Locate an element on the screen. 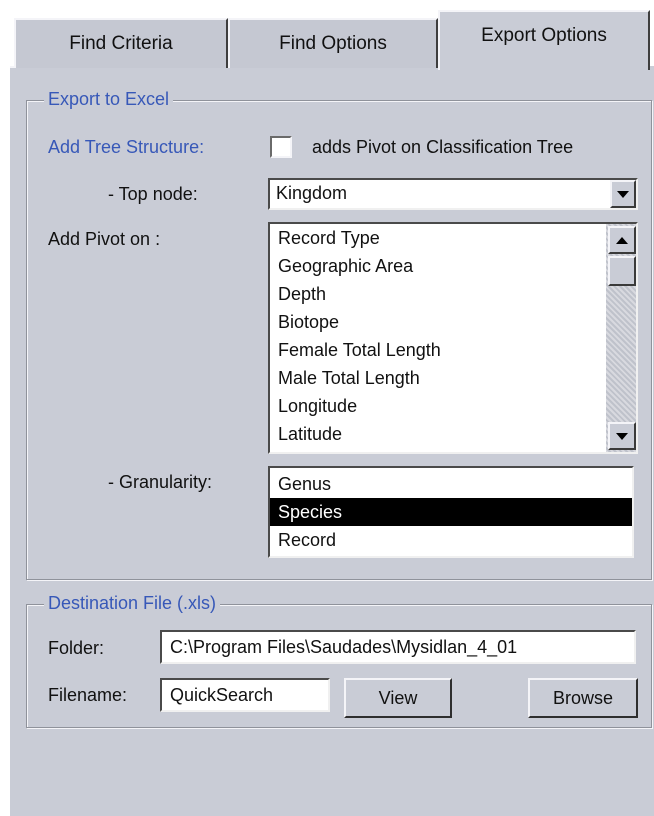  folder-value: C:\Program Files\Saudades\Mysidlan_4_01 is located at coordinates (344, 647).